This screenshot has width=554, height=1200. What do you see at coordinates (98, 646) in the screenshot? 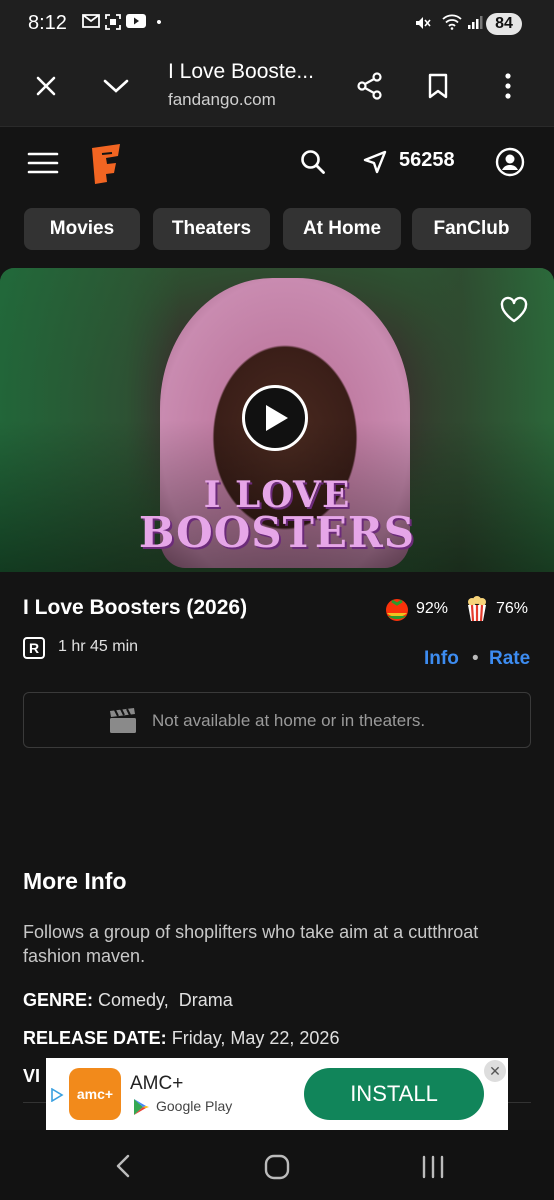
I see `movie-runtime: 1 hr 45 min` at bounding box center [98, 646].